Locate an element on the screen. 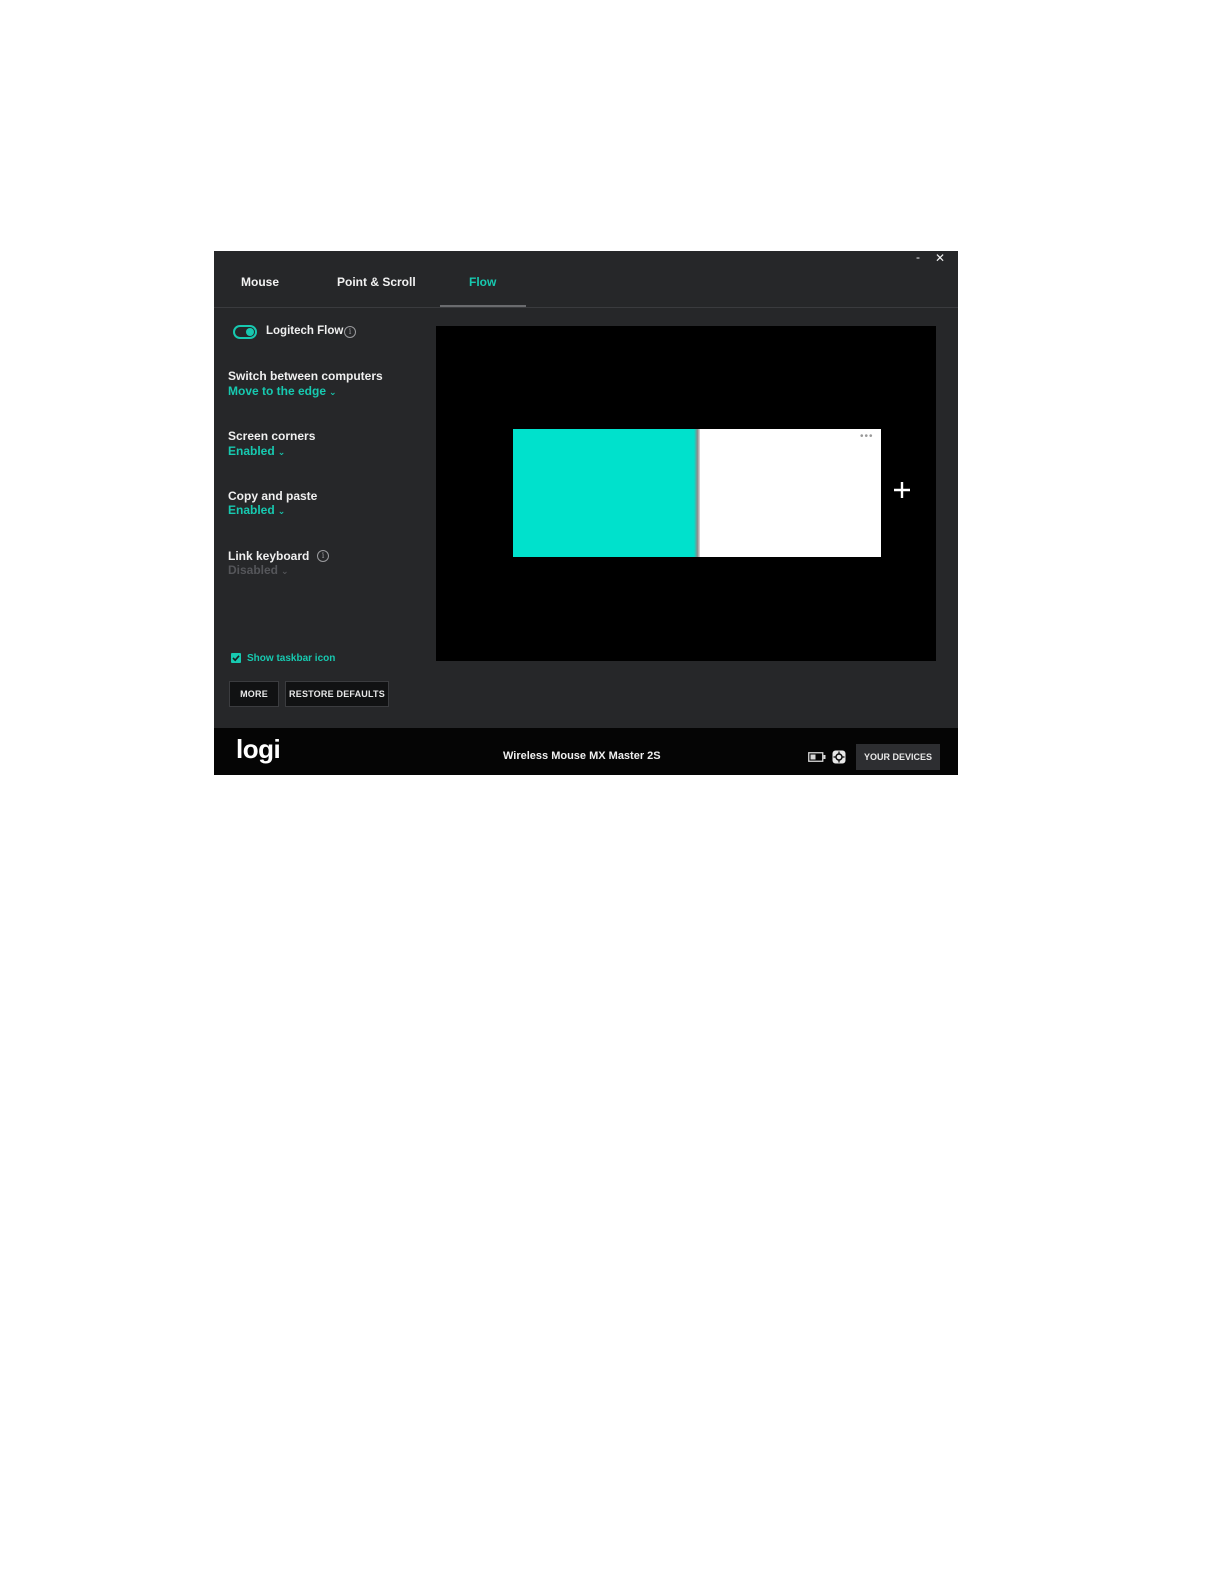 This screenshot has height=1584, width=1224. logitech-flow-toggle is located at coordinates (245, 332).